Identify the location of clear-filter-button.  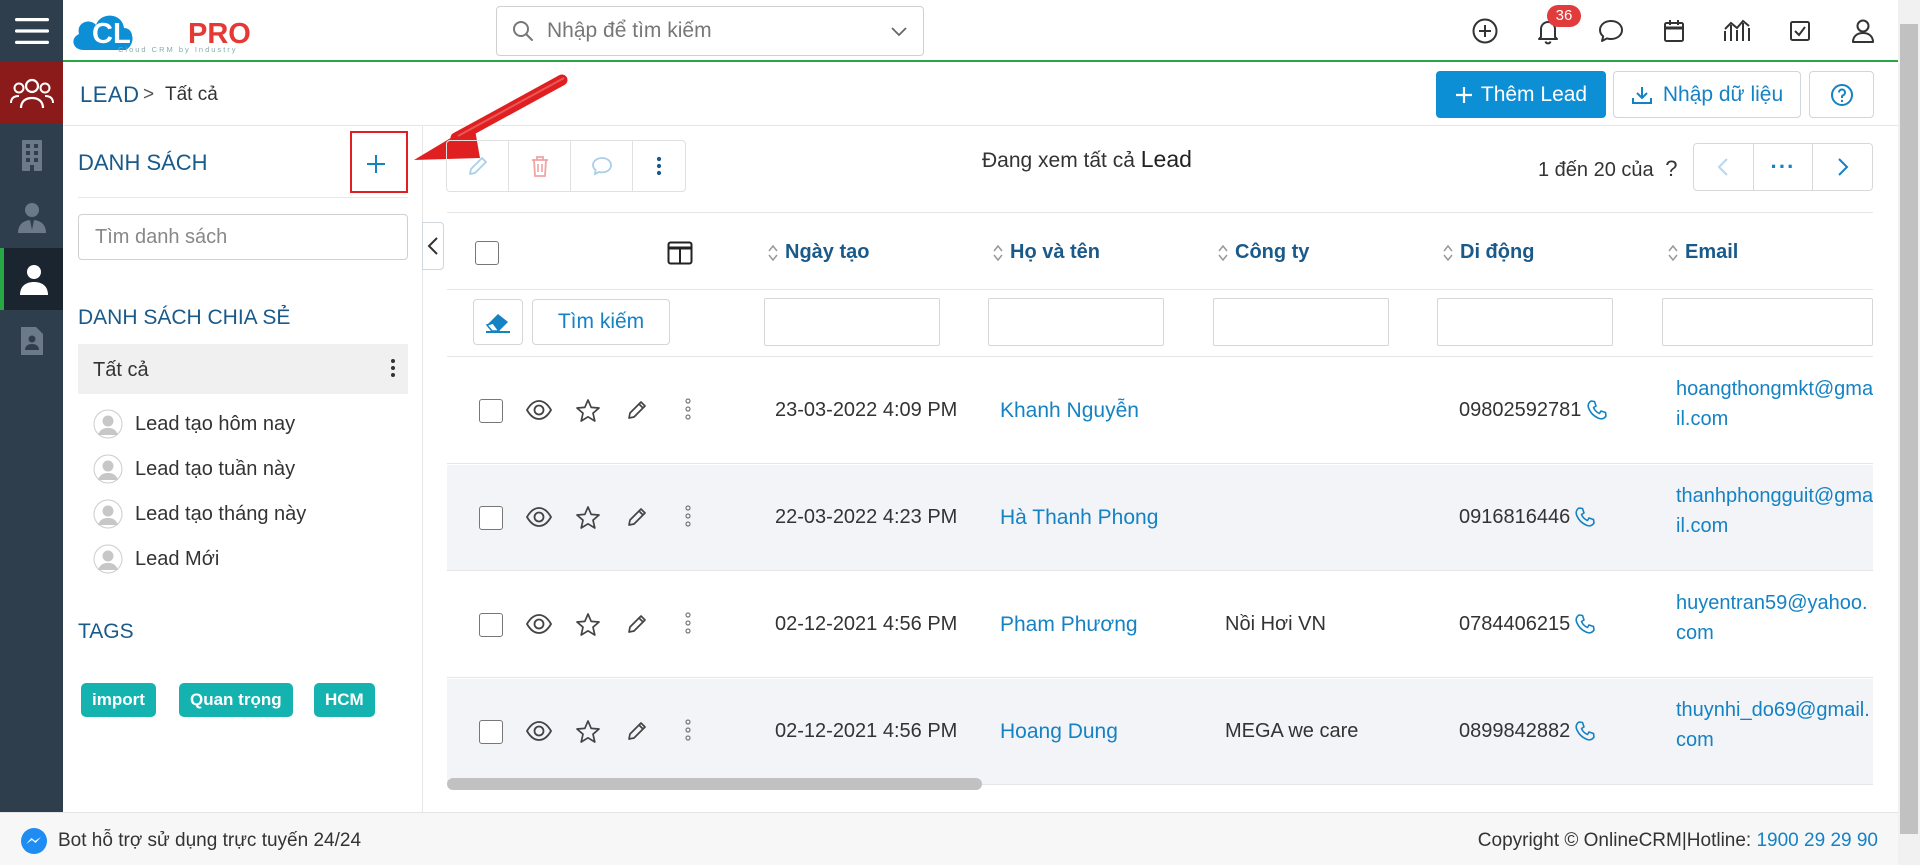
(498, 322).